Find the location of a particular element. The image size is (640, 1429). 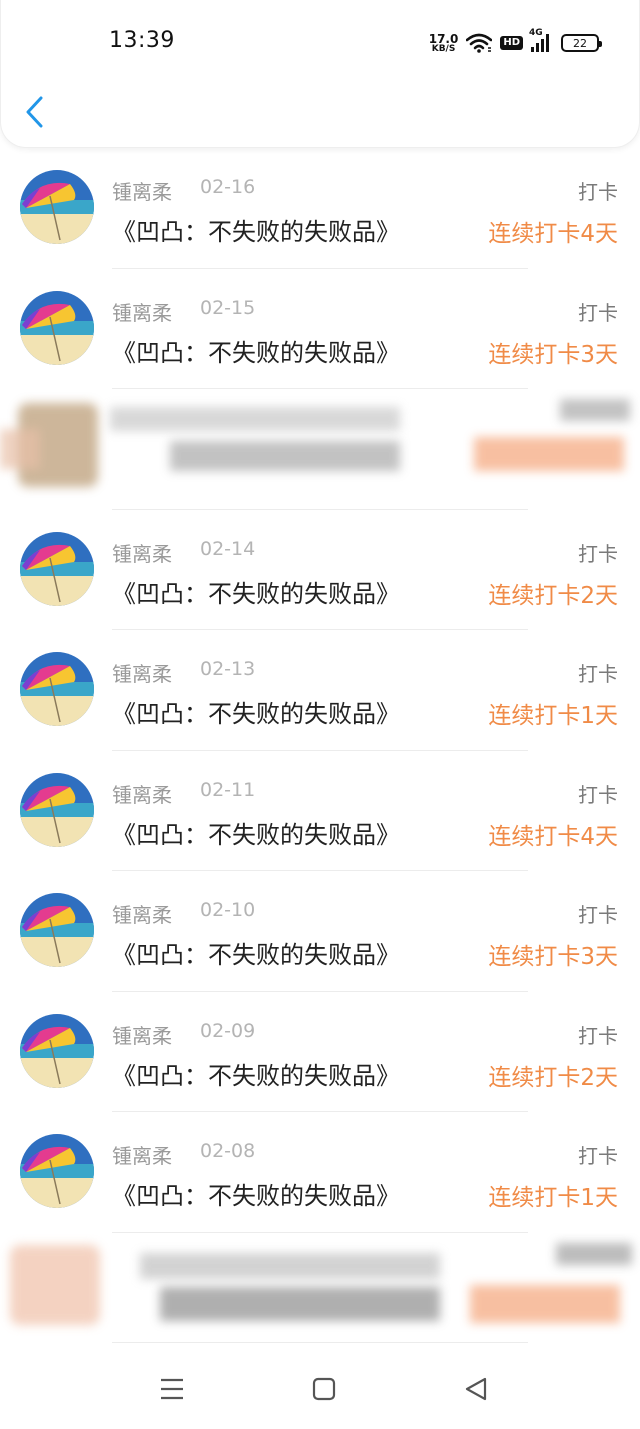

list-item: 锺离柔 02-15 打卡 《凹凸：不失败的失败品》 连续打卡3天 is located at coordinates (320, 329).